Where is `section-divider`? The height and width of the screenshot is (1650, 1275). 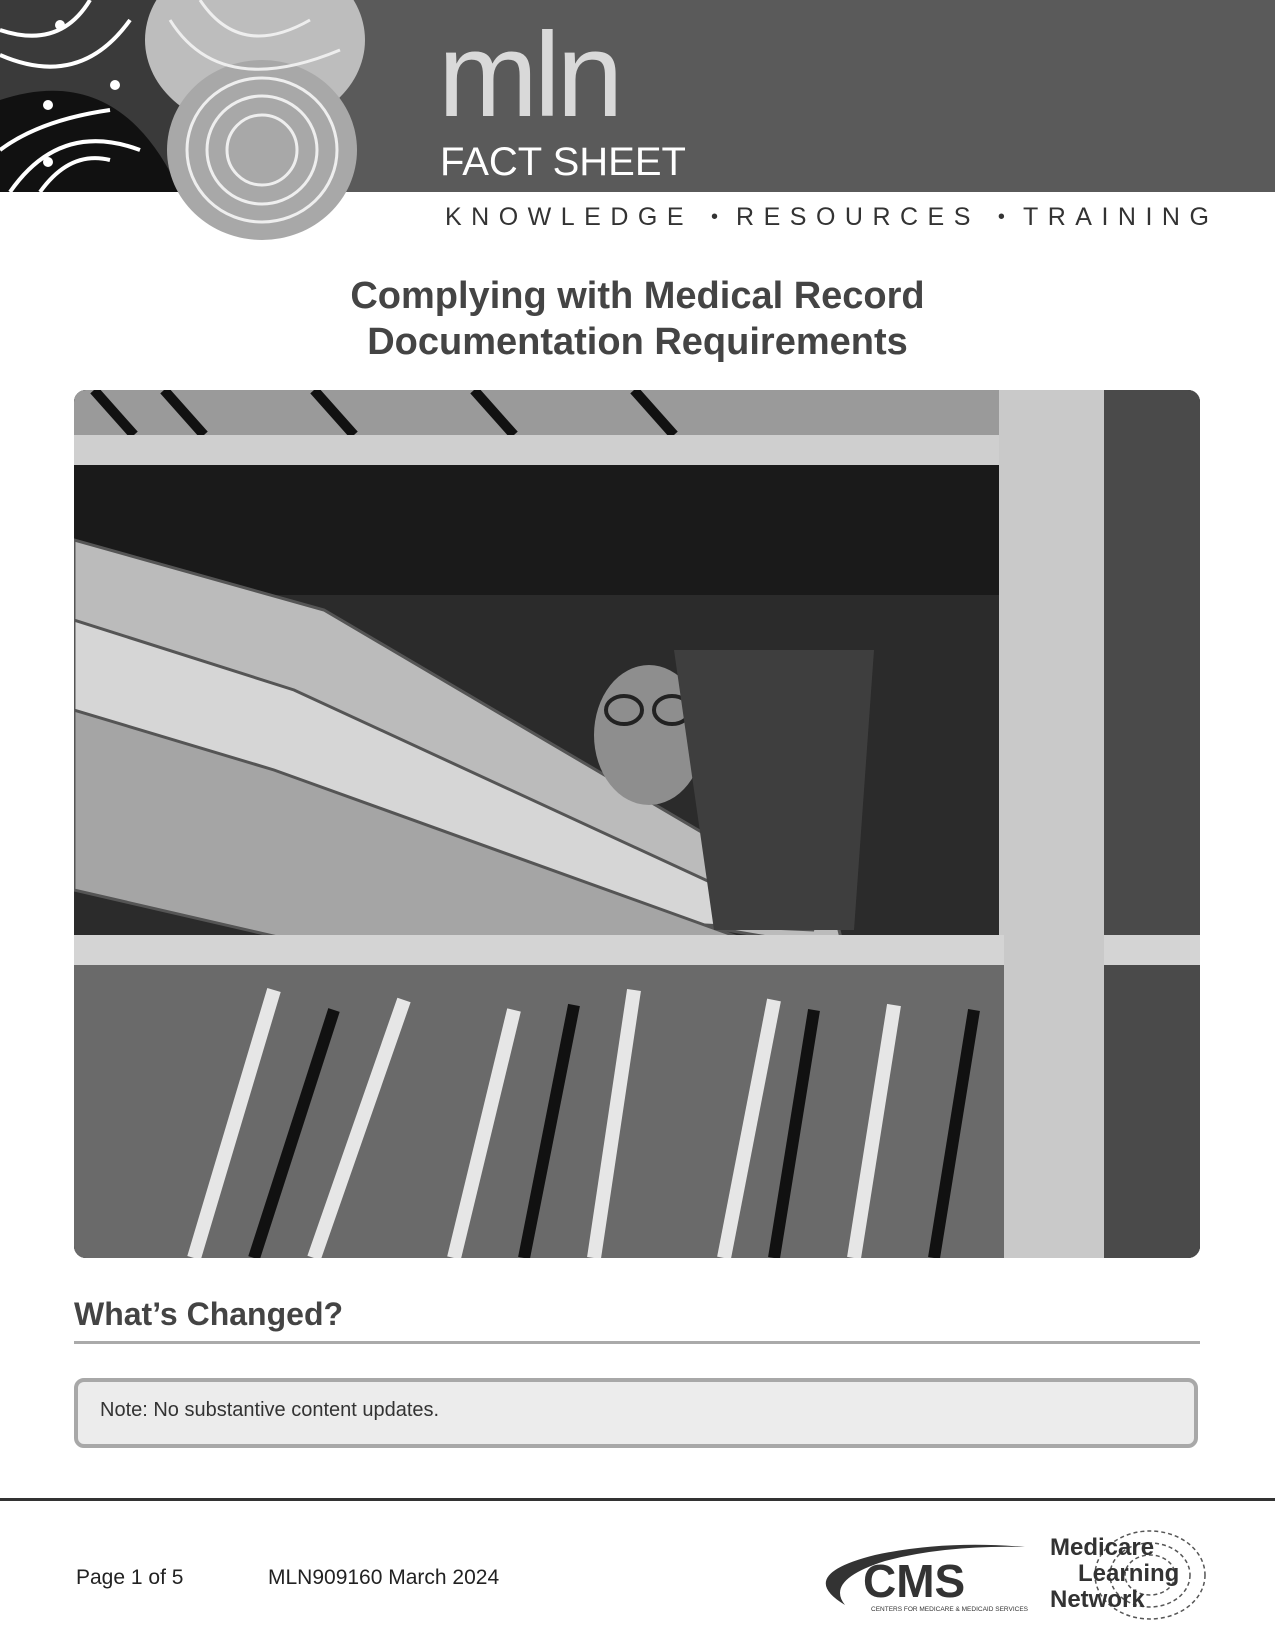 section-divider is located at coordinates (637, 1342).